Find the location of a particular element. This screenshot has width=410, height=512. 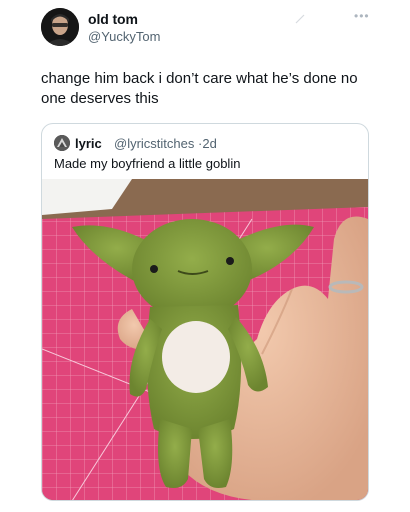

author-avatar is located at coordinates (60, 27).